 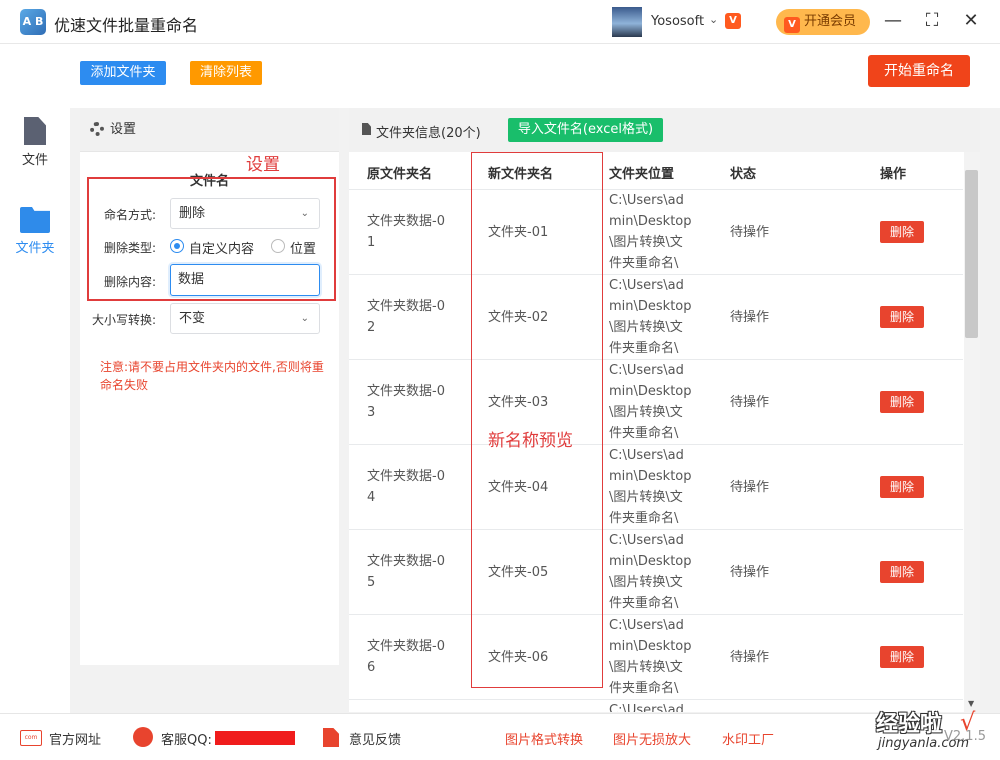 I want to click on sidebar-item-label: 文件, so click(x=34, y=160).